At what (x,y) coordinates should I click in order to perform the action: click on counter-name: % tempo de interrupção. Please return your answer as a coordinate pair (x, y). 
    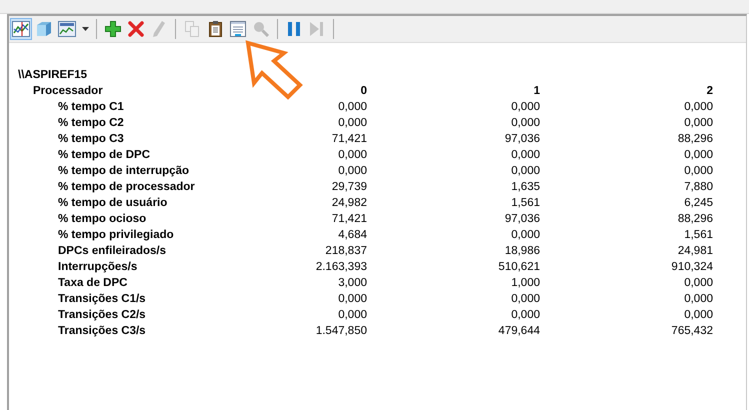
    Looking at the image, I should click on (123, 171).